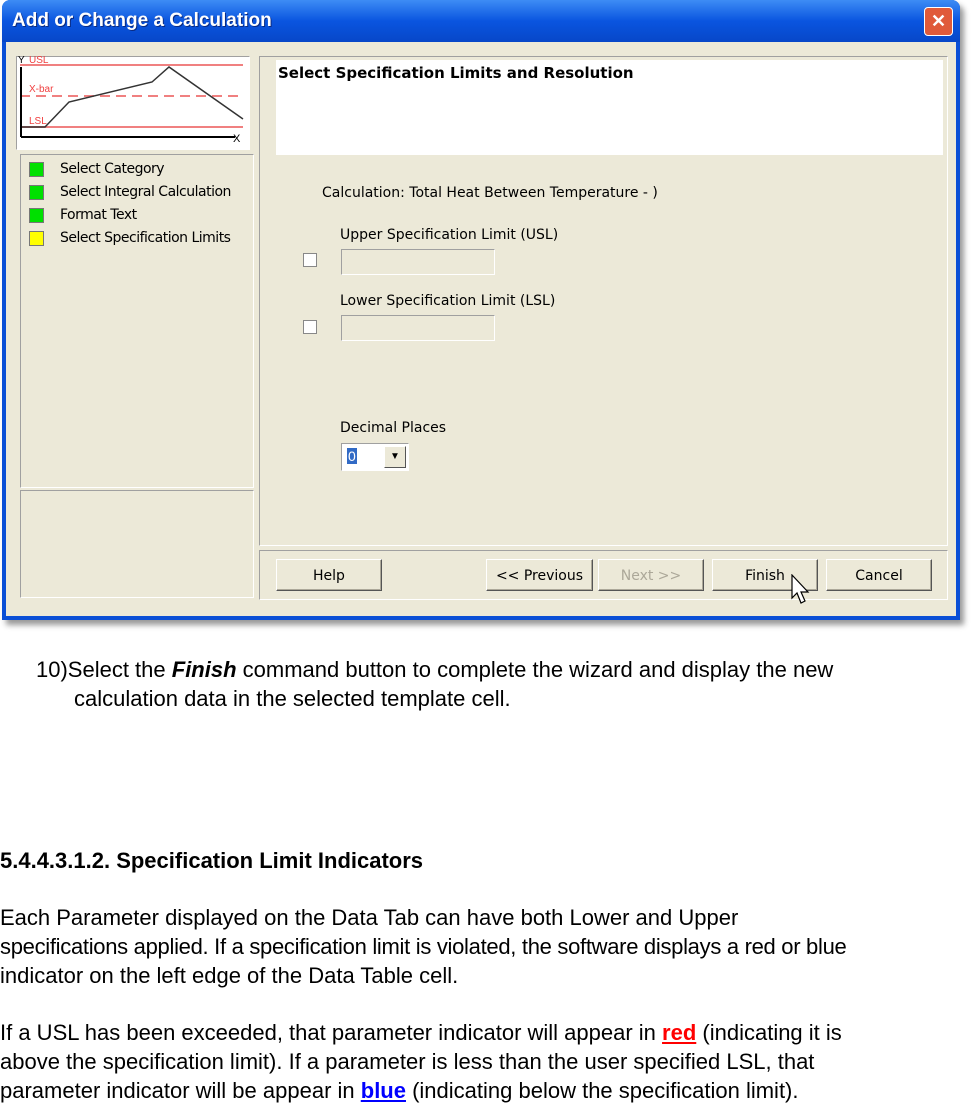  Describe the element at coordinates (938, 21) in the screenshot. I see `close-button: ✕` at that location.